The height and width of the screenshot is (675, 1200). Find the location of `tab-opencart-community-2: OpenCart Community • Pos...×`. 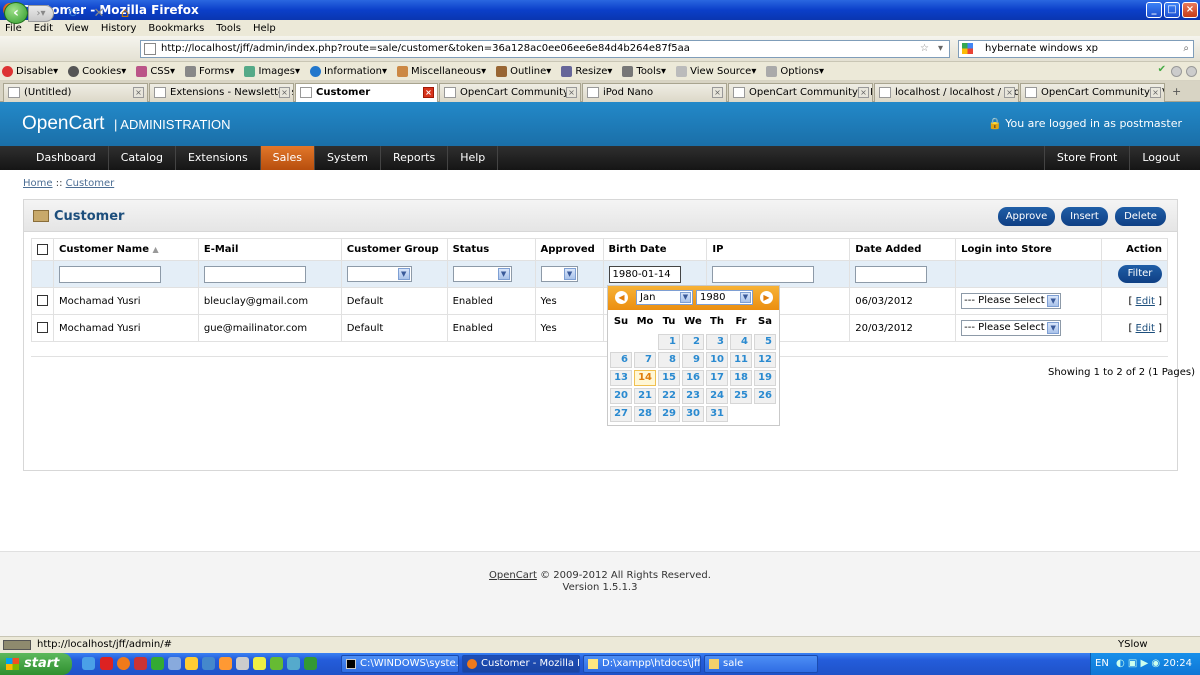

tab-opencart-community-2: OpenCart Community • Pos...× is located at coordinates (800, 92).